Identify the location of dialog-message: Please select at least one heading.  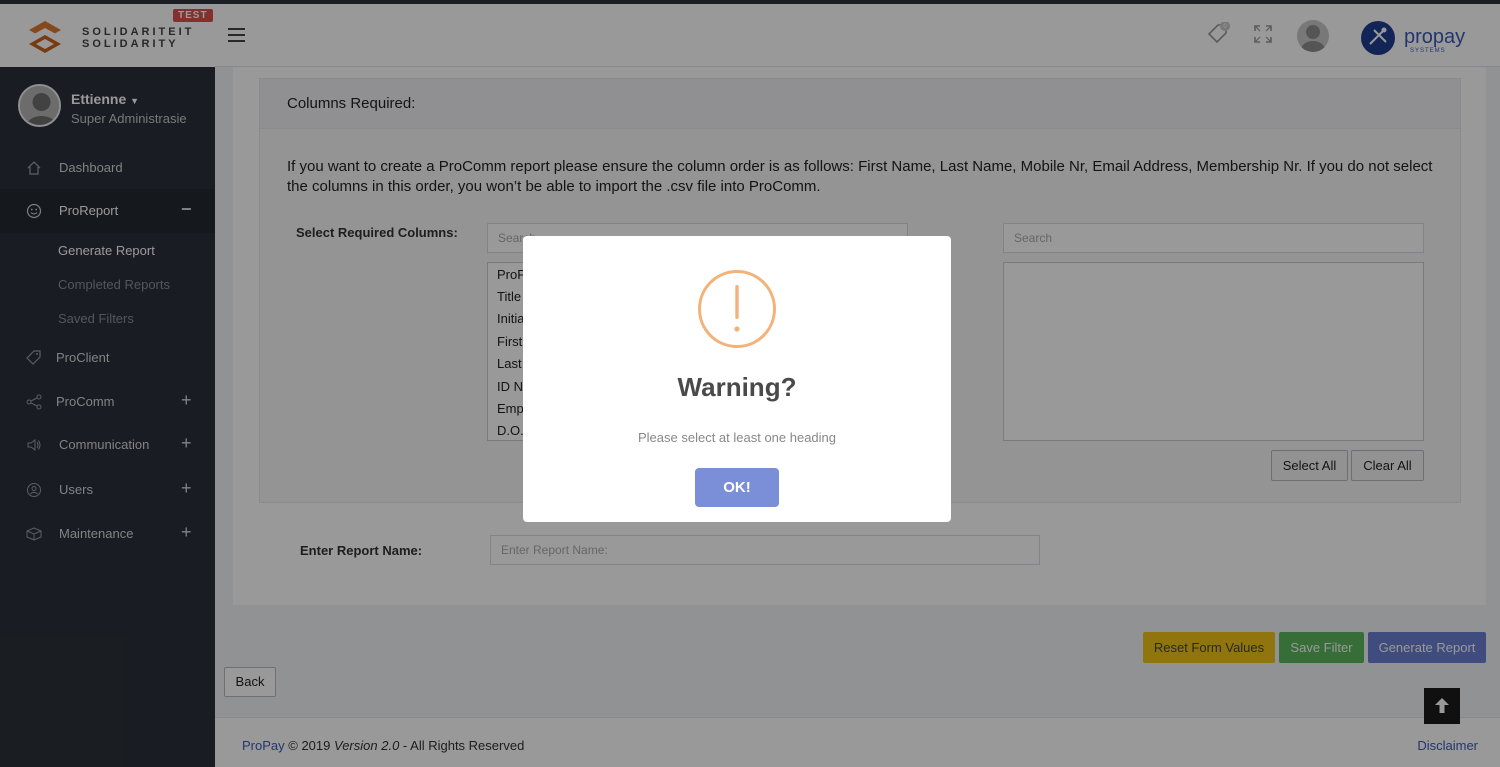
(737, 437).